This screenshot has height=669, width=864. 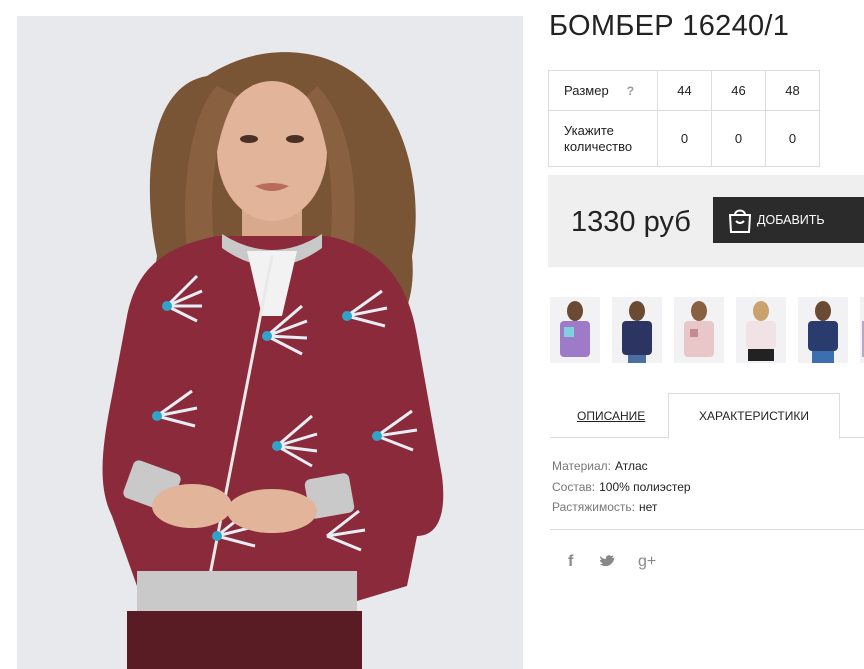 What do you see at coordinates (669, 26) in the screenshot?
I see `product-title: БОМБЕР 16240/1` at bounding box center [669, 26].